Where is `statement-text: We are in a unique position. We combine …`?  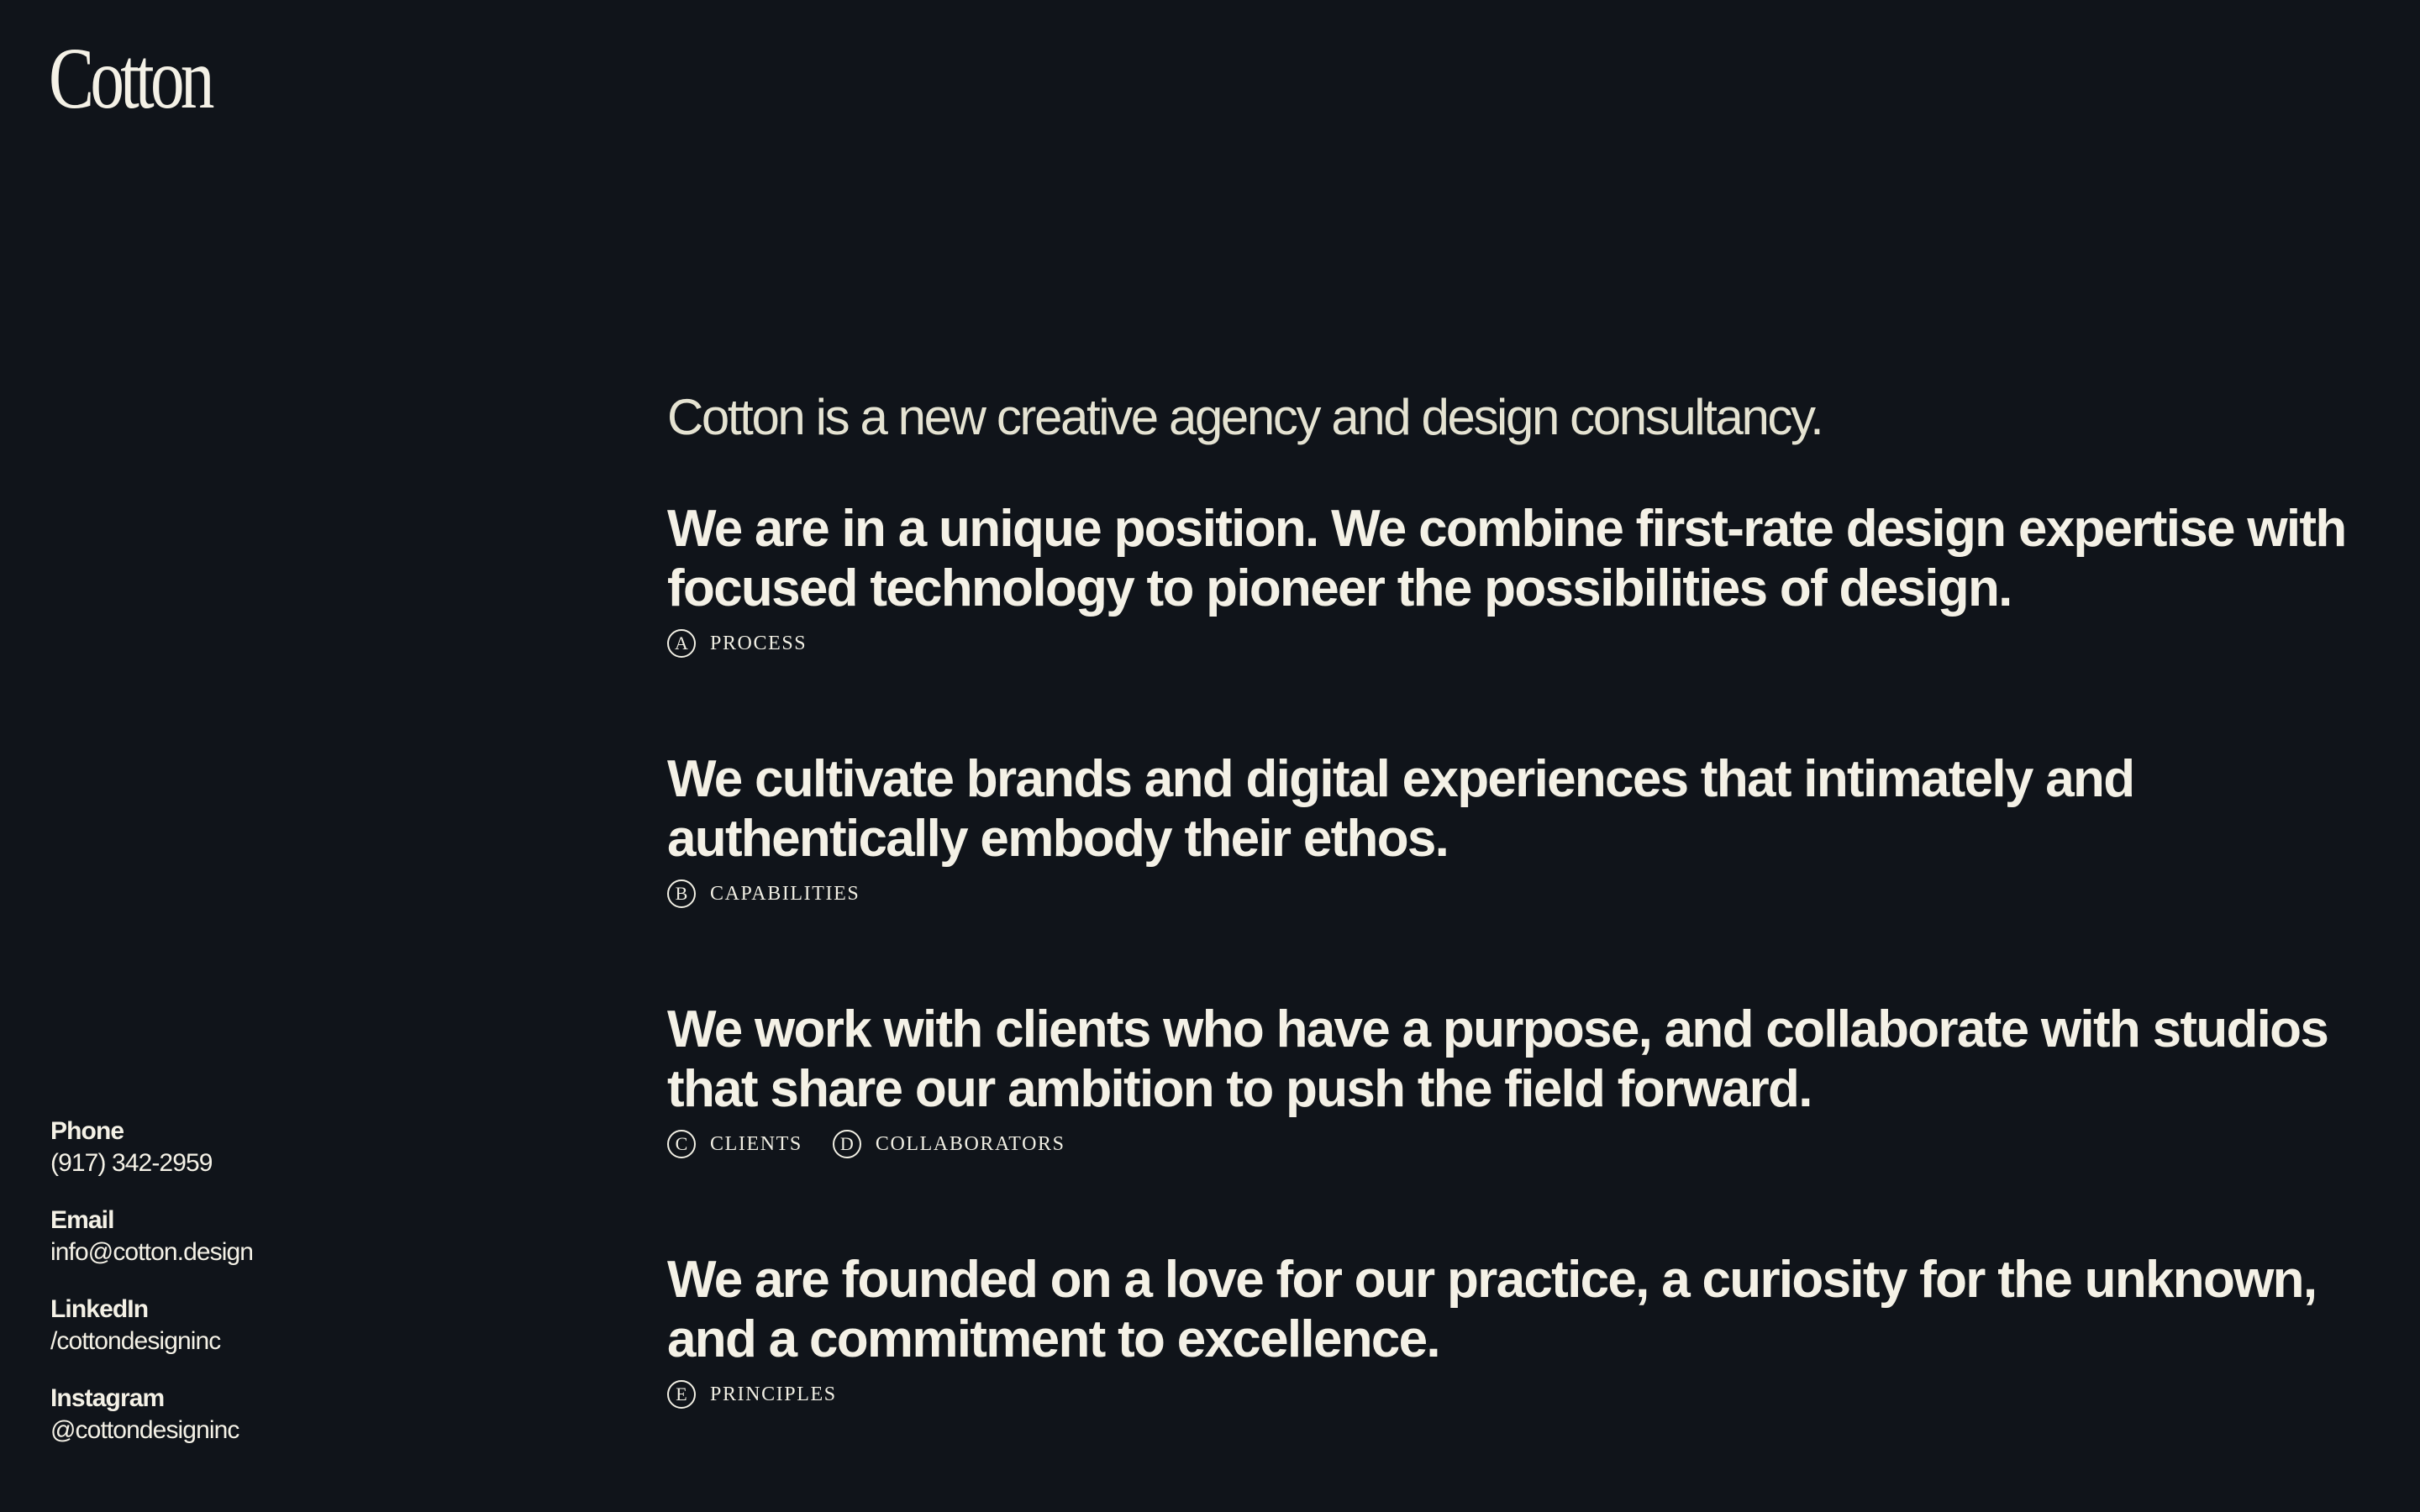 statement-text: We are in a unique position. We combine … is located at coordinates (1507, 558).